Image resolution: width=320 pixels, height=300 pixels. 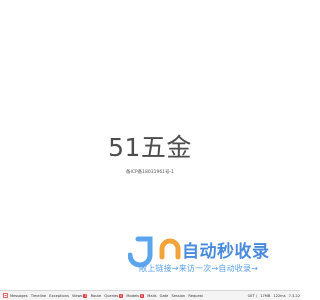 I want to click on icp-link: 备ICP备18031961号-1, so click(x=150, y=172).